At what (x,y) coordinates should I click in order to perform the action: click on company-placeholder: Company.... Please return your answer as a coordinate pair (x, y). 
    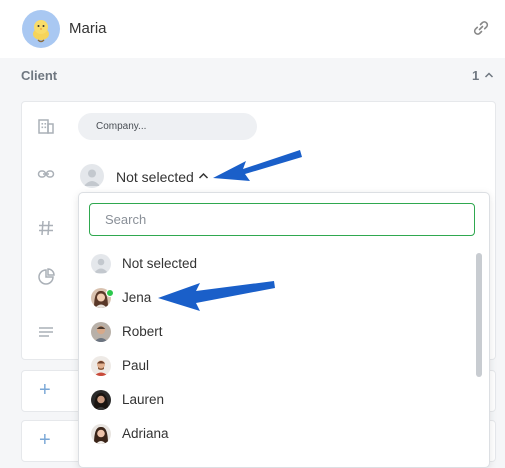
    Looking at the image, I should click on (121, 126).